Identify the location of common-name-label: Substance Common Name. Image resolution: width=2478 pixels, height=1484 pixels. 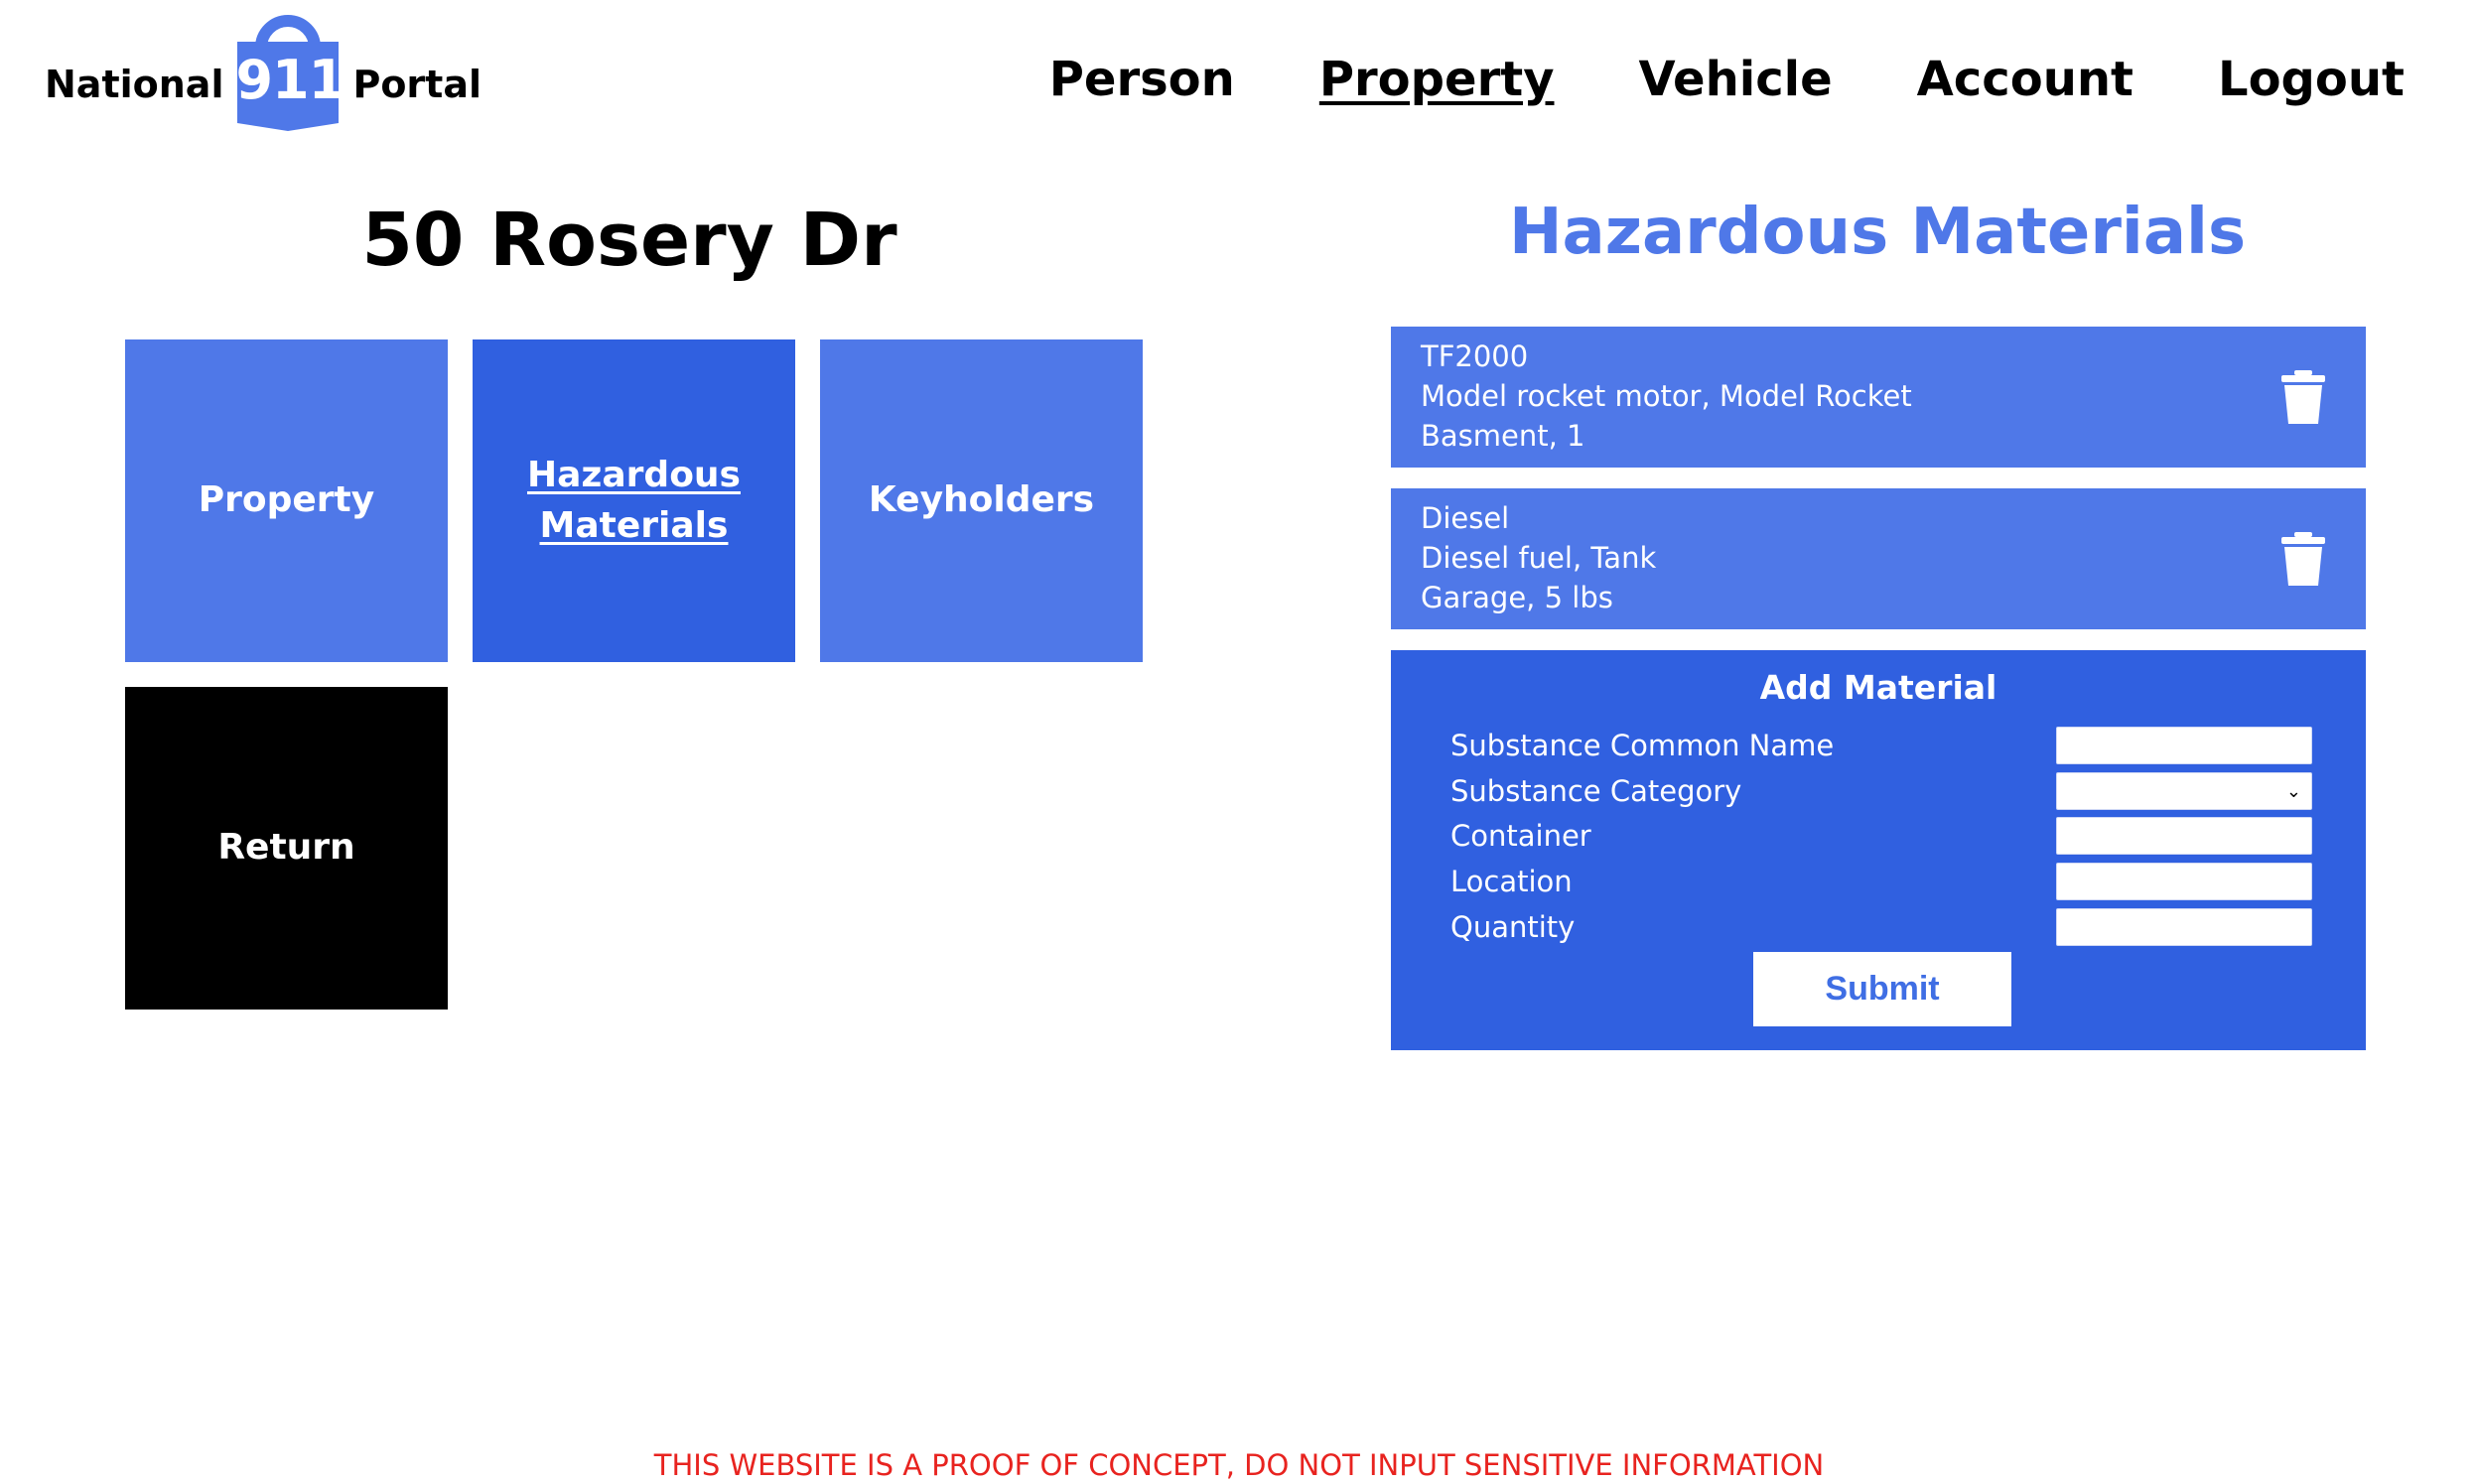
(1642, 745).